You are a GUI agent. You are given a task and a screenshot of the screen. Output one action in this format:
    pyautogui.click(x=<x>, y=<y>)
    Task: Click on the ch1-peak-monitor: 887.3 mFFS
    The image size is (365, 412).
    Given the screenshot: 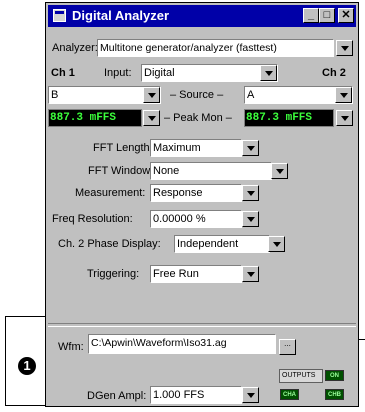 What is the action you would take?
    pyautogui.click(x=95, y=118)
    